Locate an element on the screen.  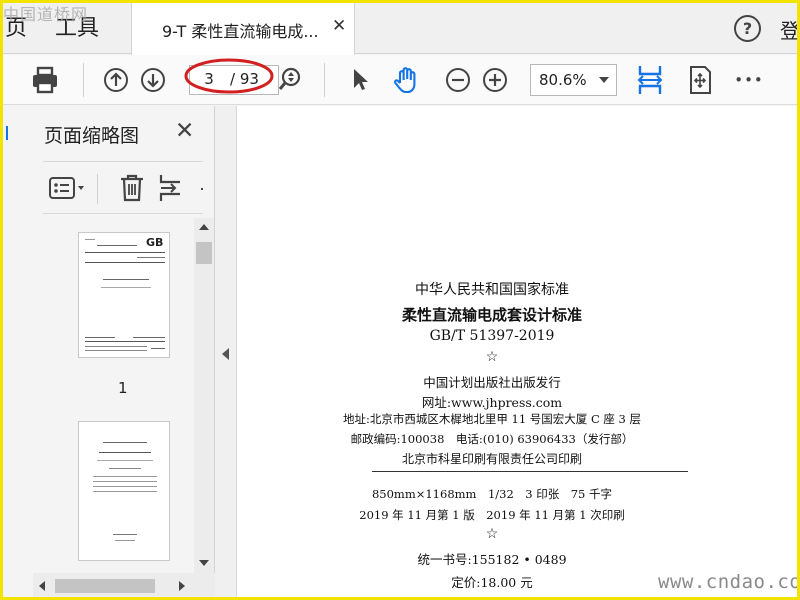
chevron-left-icon is located at coordinates (225, 354).